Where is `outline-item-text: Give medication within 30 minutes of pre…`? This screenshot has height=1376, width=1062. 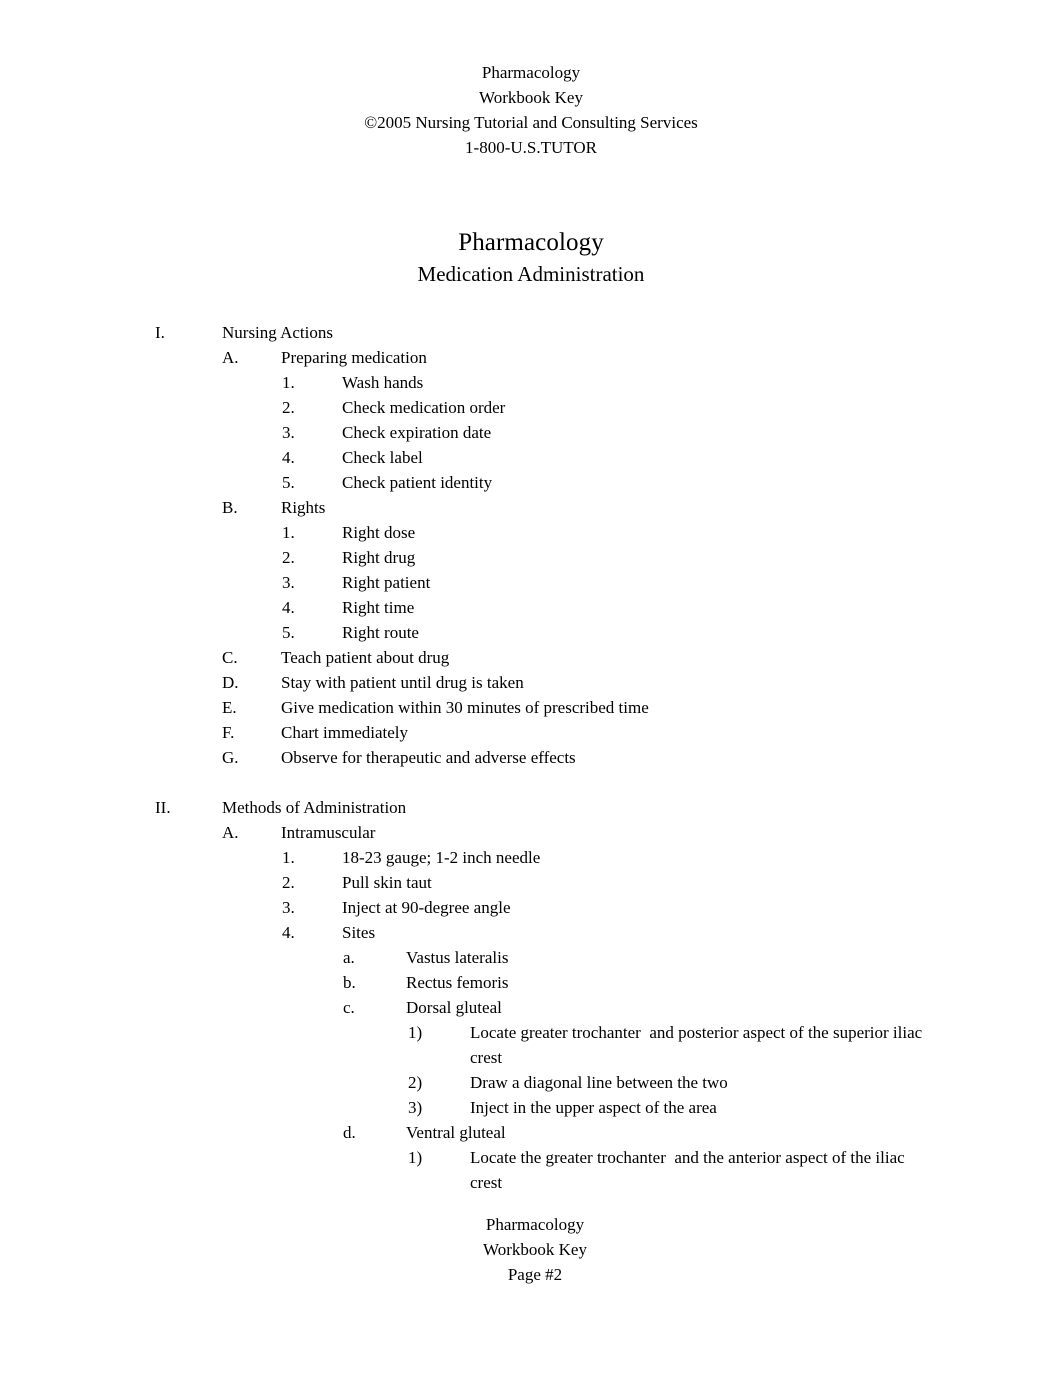
outline-item-text: Give medication within 30 minutes of pre… is located at coordinates (465, 707).